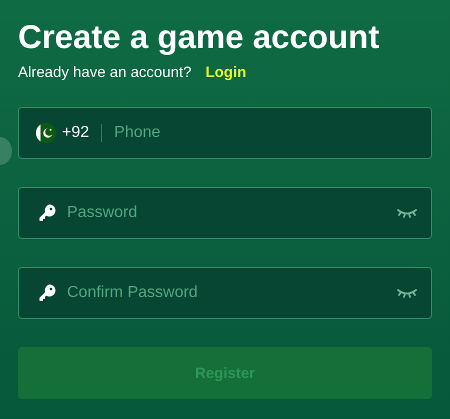 The width and height of the screenshot is (450, 419). Describe the element at coordinates (232, 213) in the screenshot. I see `password-input: Password` at that location.